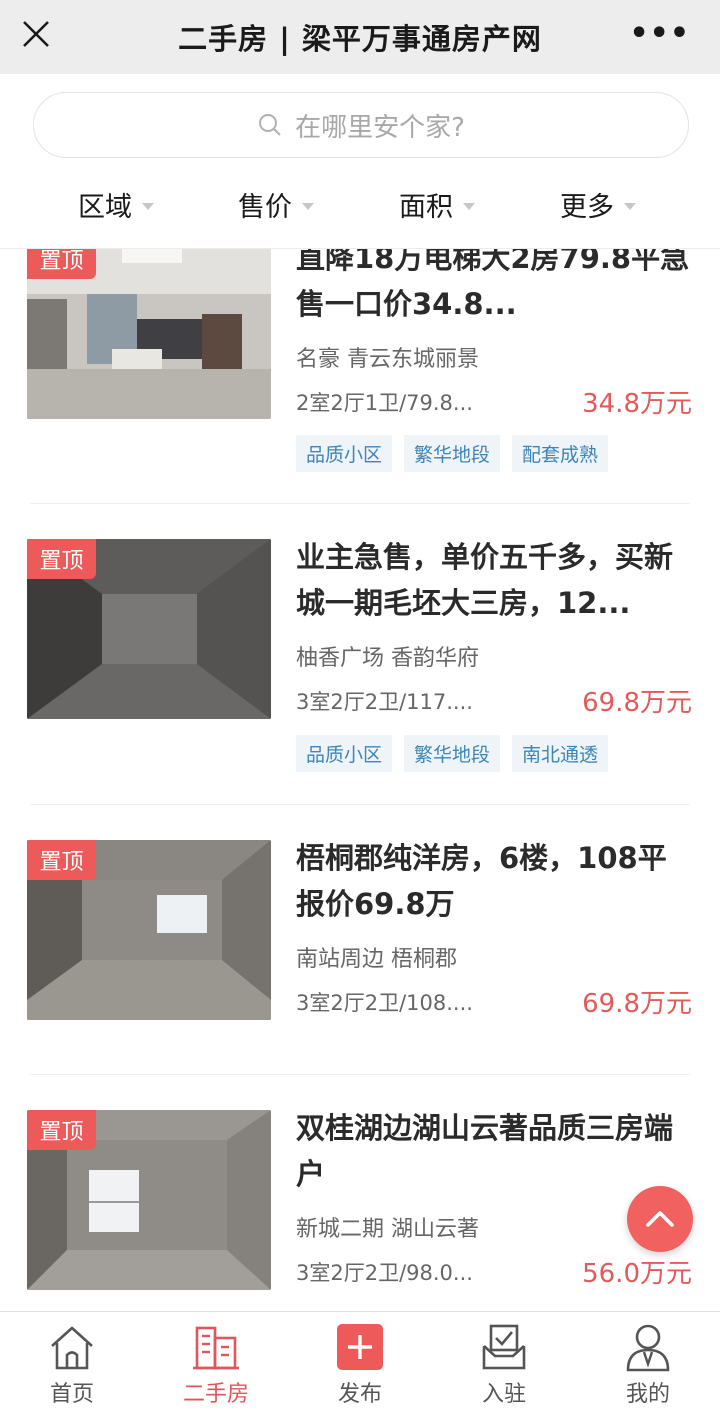 This screenshot has height=1415, width=720. What do you see at coordinates (216, 1348) in the screenshot?
I see `building-icon` at bounding box center [216, 1348].